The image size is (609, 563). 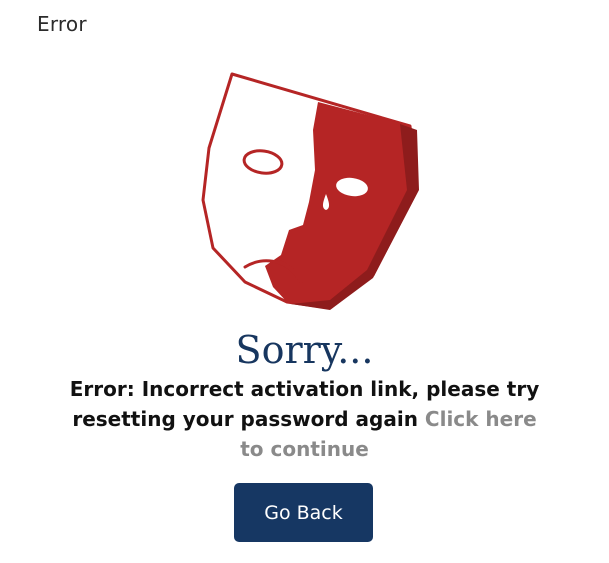 I want to click on go-back-button: Go Back, so click(x=303, y=512).